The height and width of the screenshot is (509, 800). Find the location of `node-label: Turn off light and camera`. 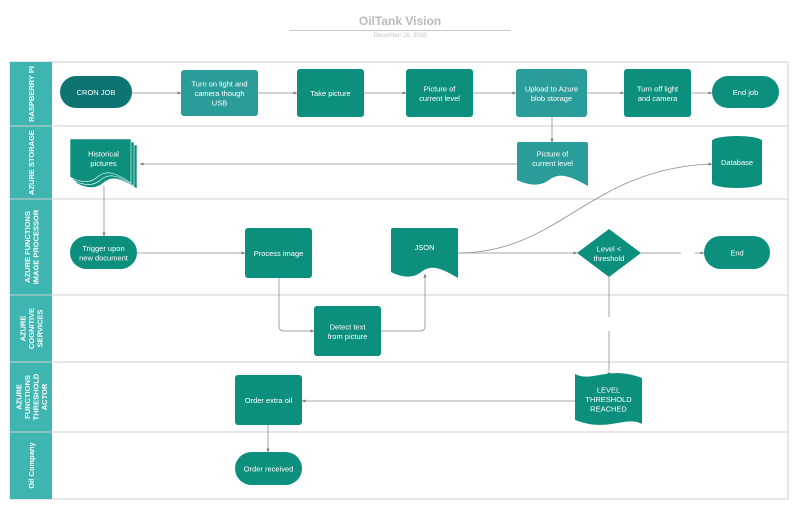

node-label: Turn off light and camera is located at coordinates (658, 93).